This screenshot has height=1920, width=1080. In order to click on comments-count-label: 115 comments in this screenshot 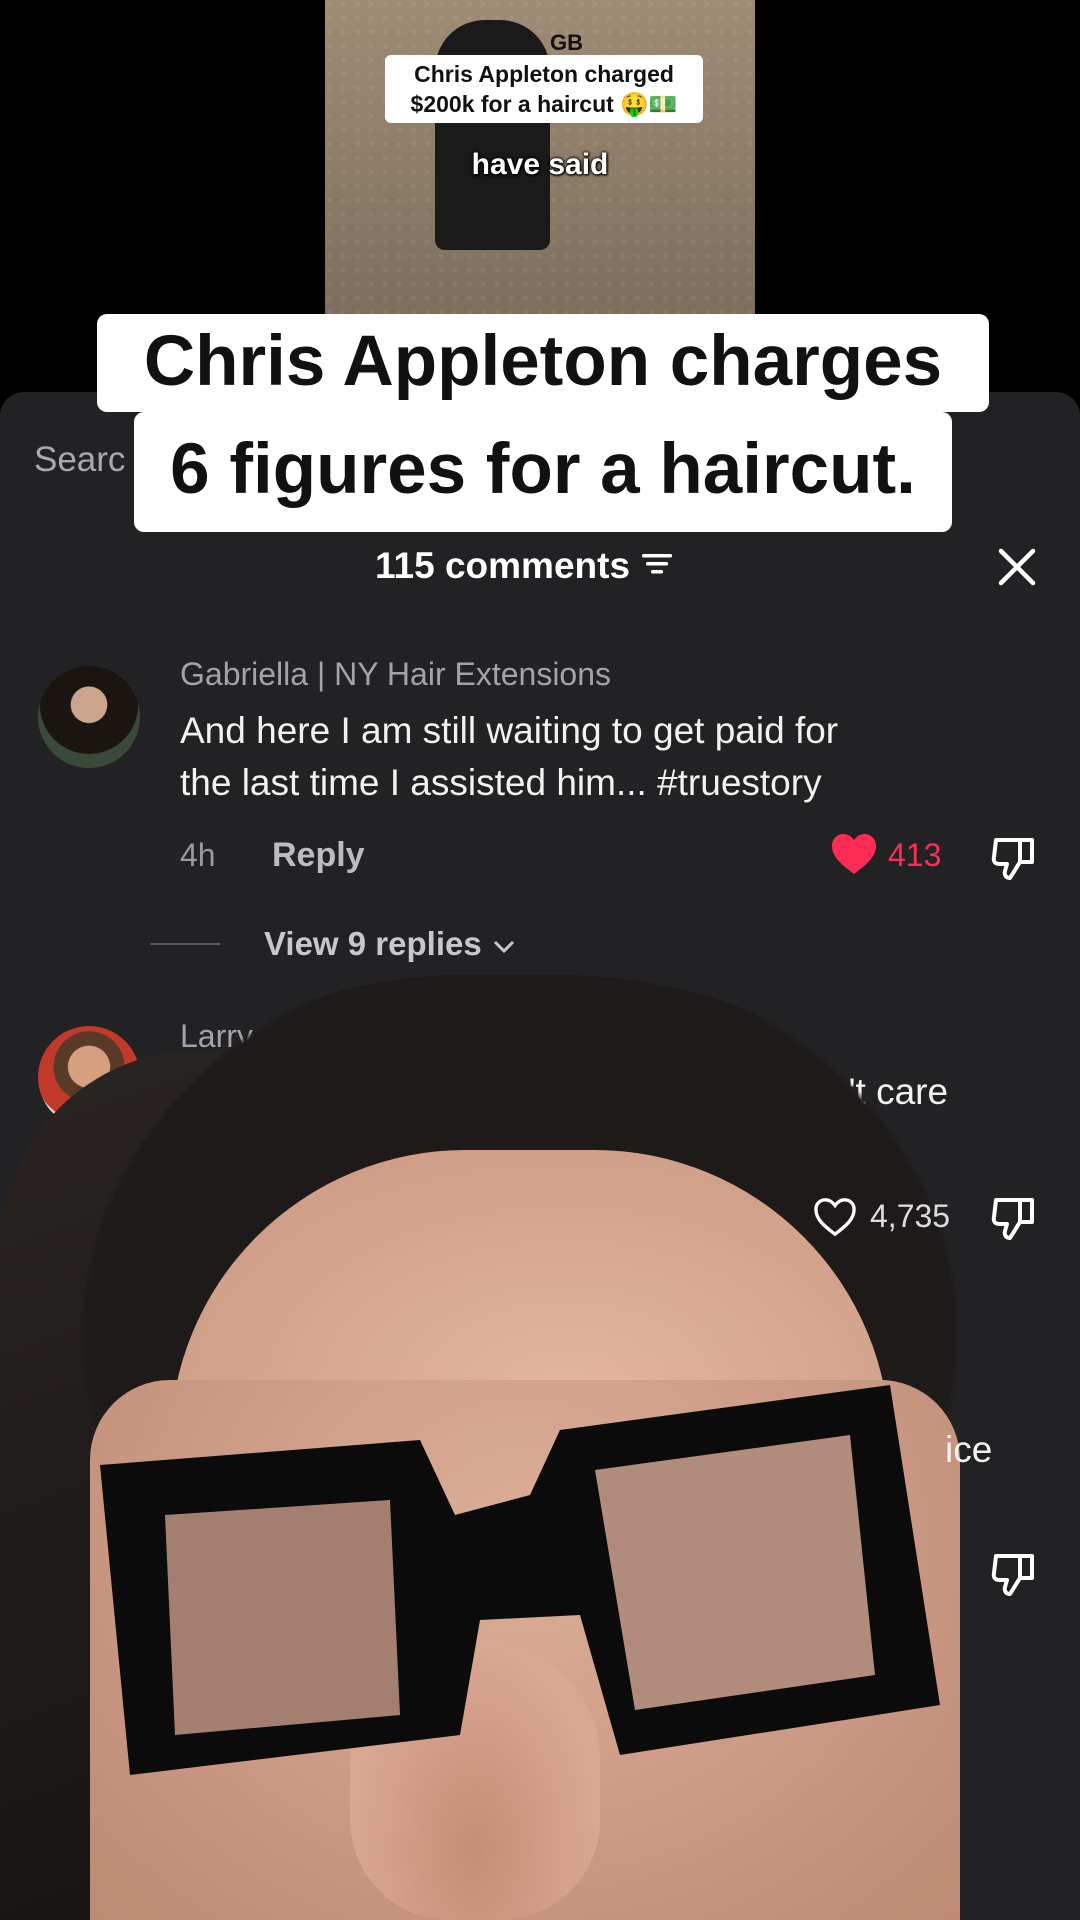, I will do `click(503, 565)`.